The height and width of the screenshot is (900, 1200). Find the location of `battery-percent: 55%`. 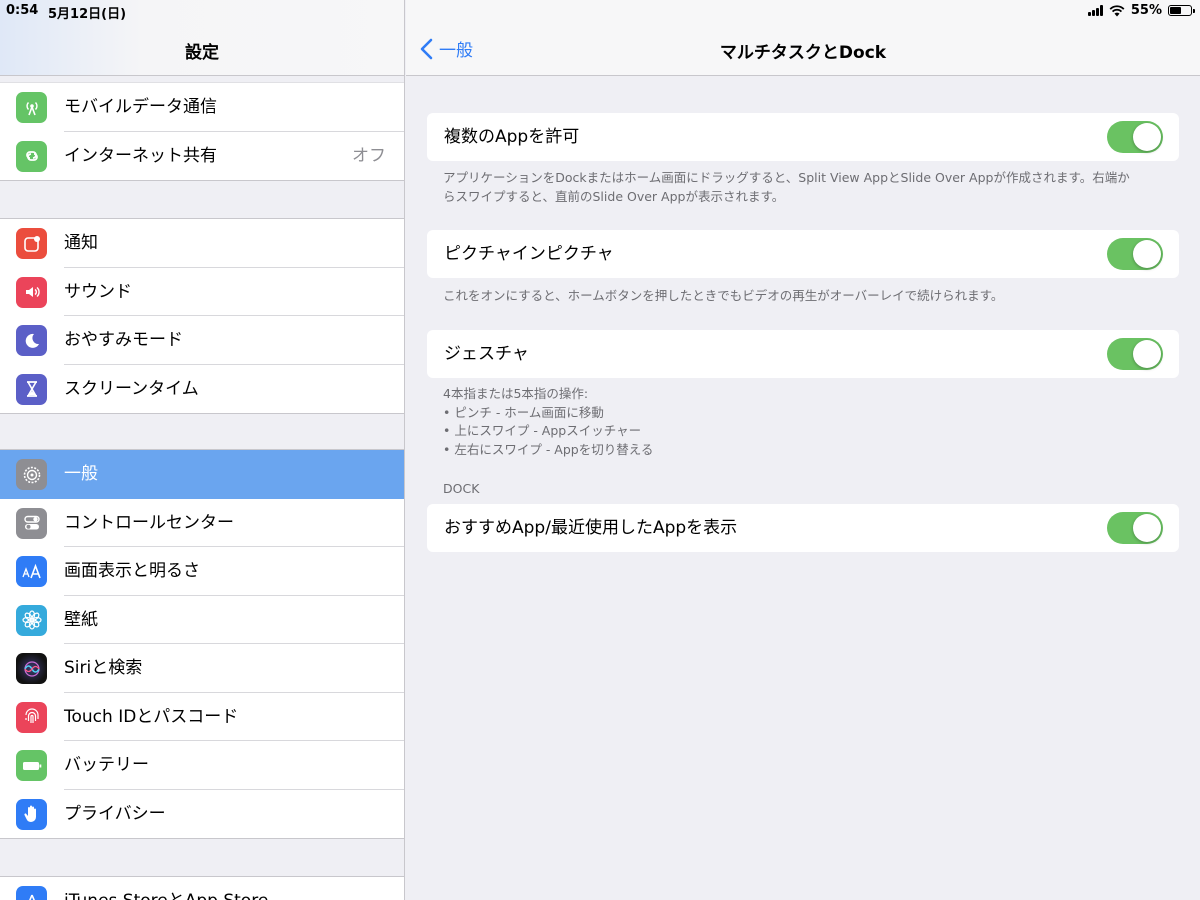

battery-percent: 55% is located at coordinates (1146, 10).